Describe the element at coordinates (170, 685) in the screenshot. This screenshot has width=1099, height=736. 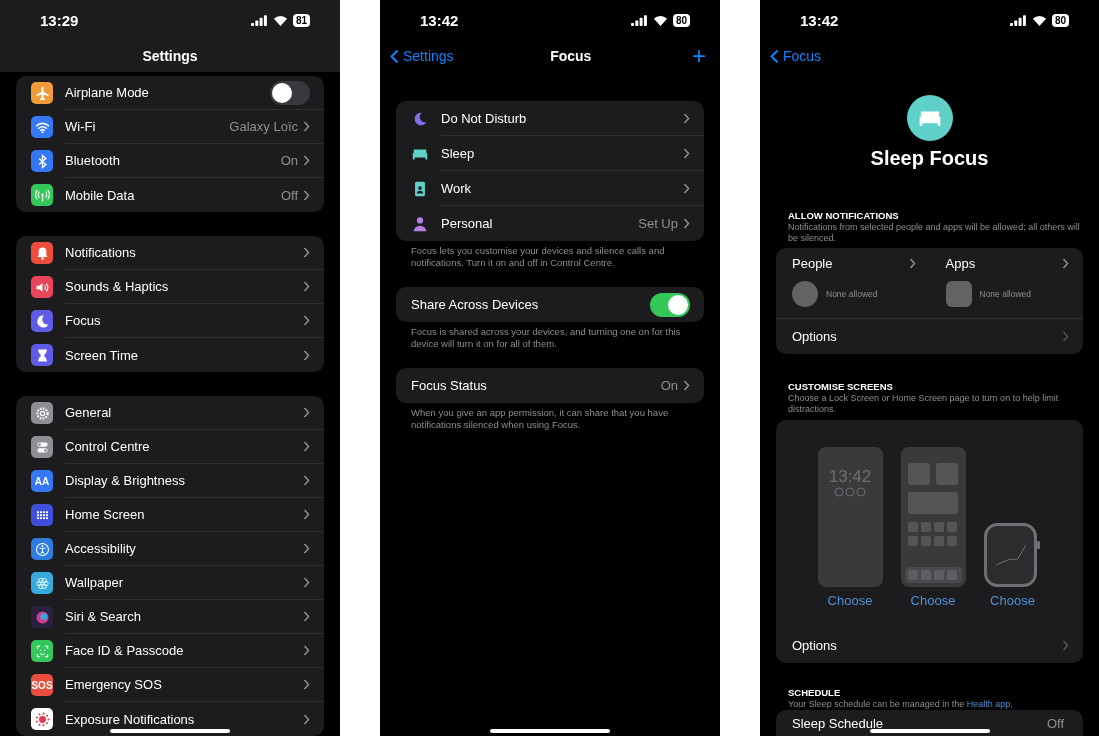
I see `settings-row: SOS Emergency SOS` at that location.